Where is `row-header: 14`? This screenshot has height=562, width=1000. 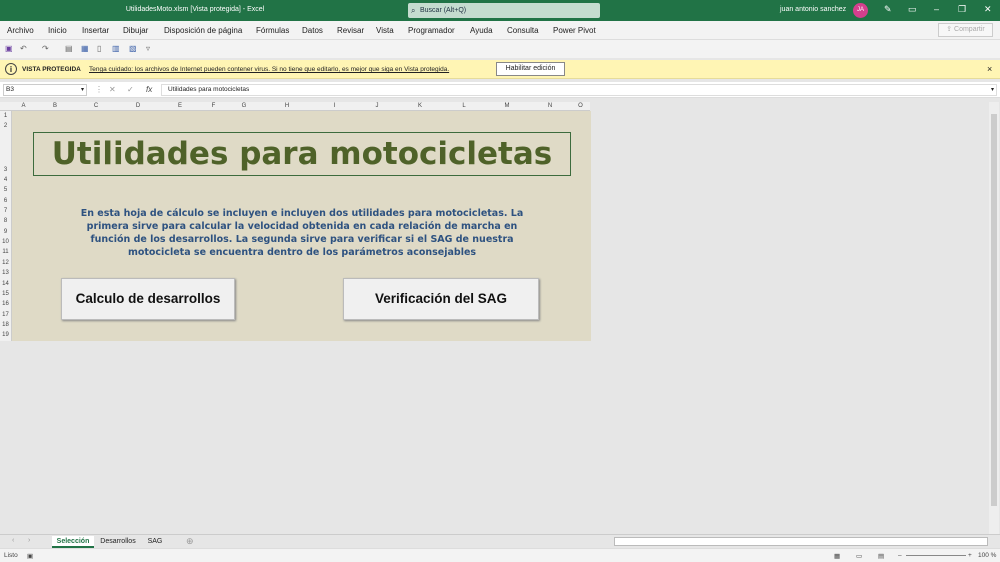 row-header: 14 is located at coordinates (5, 284).